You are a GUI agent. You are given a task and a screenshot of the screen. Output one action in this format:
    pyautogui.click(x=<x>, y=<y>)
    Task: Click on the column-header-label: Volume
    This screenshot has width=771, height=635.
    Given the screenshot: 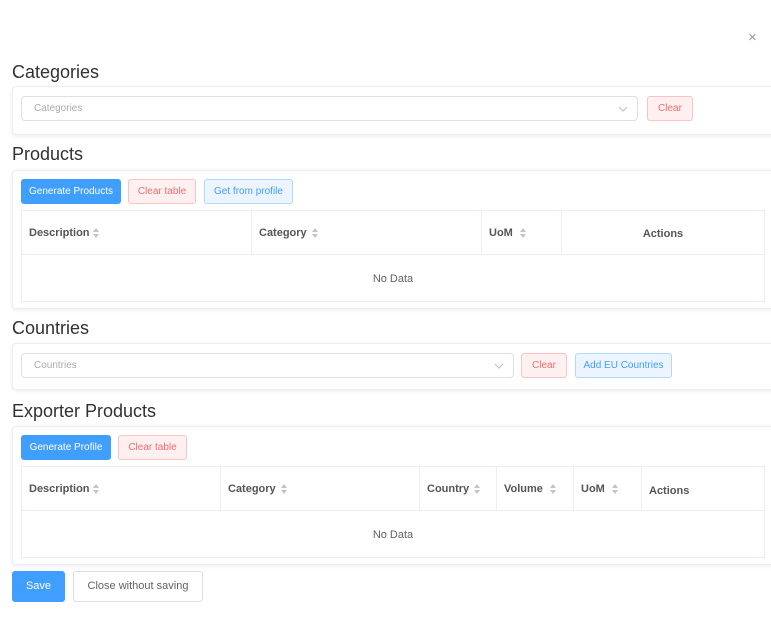 What is the action you would take?
    pyautogui.click(x=523, y=489)
    